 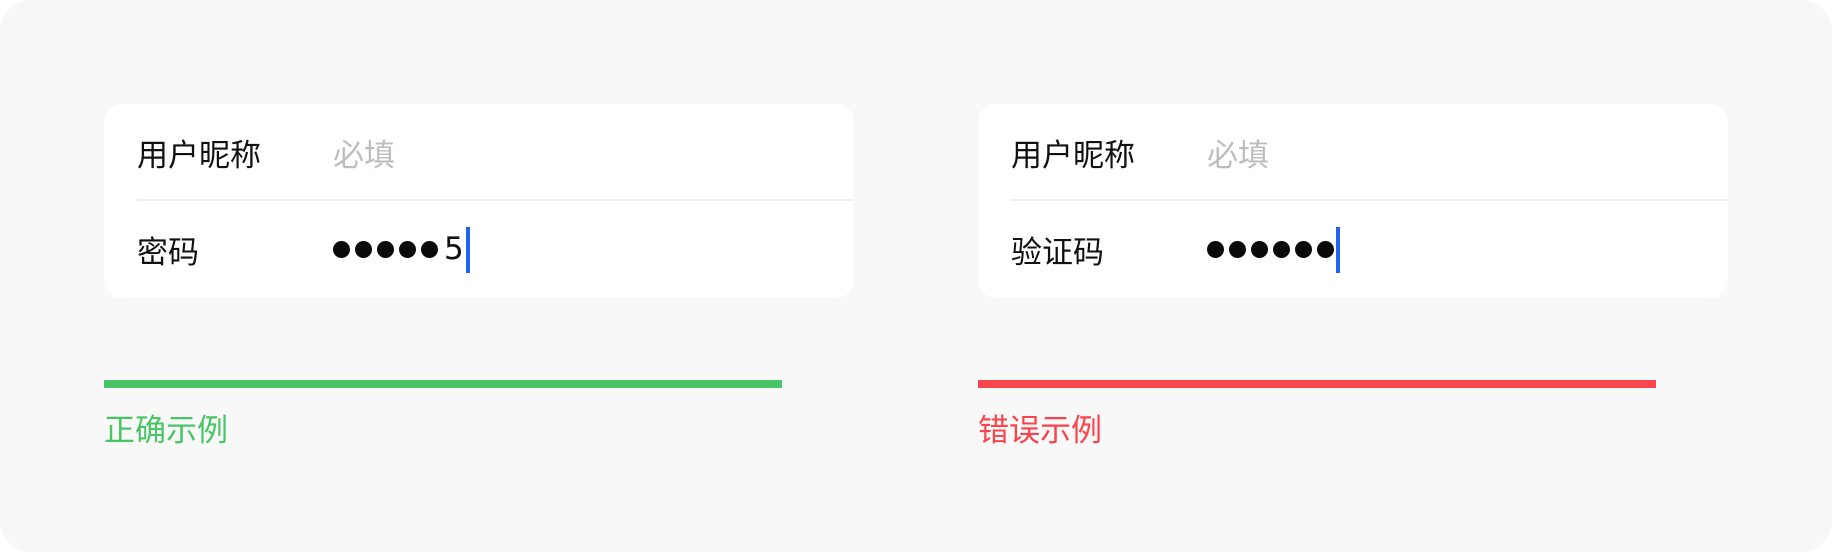 What do you see at coordinates (443, 384) in the screenshot?
I see `correct-indicator-bar` at bounding box center [443, 384].